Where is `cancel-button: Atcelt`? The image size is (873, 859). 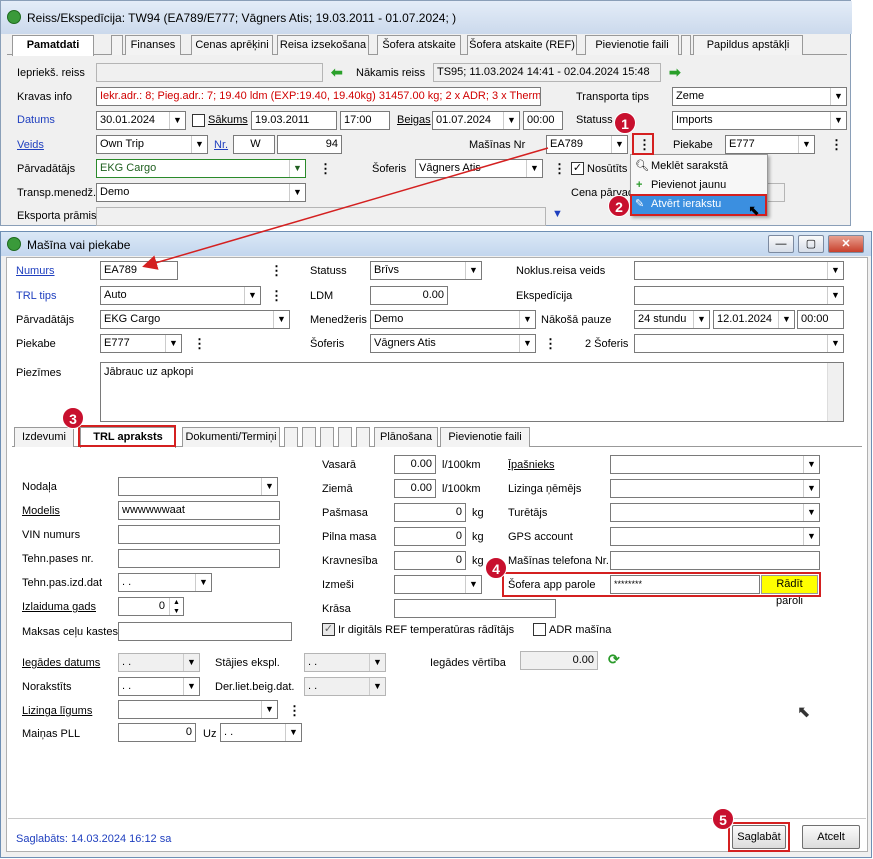 cancel-button: Atcelt is located at coordinates (831, 837).